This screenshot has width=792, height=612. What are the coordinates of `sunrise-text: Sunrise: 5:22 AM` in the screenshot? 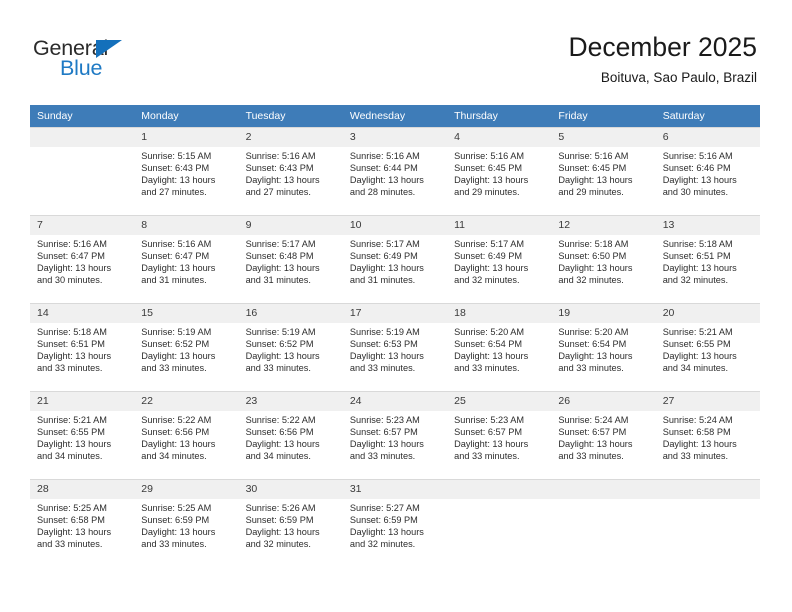 It's located at (280, 420).